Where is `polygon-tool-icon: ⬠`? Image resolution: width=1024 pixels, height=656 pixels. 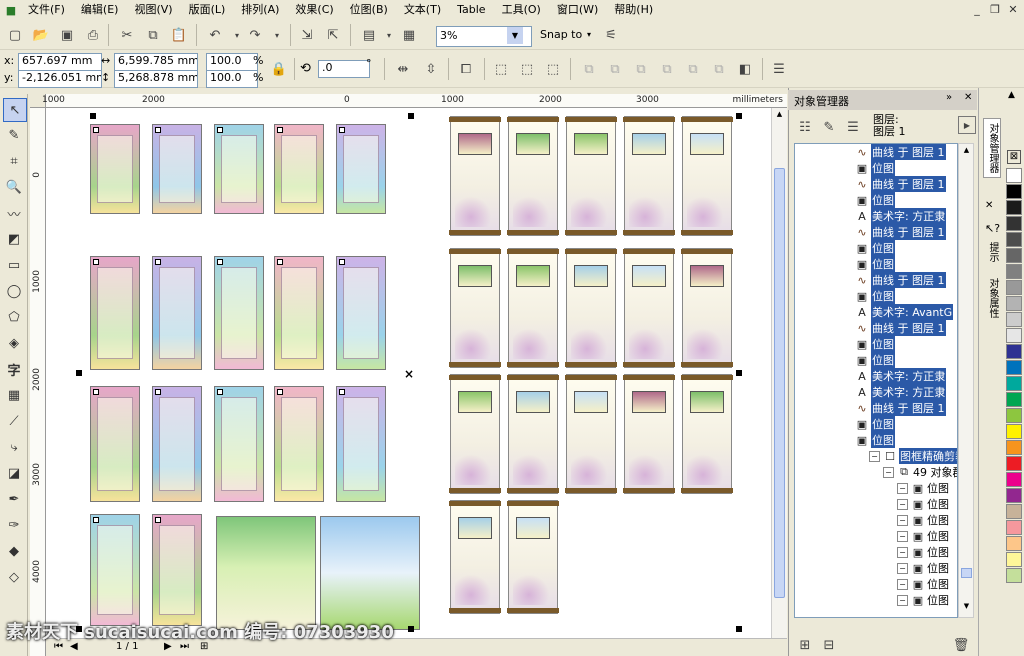
polygon-tool-icon: ⬠ is located at coordinates (14, 317).